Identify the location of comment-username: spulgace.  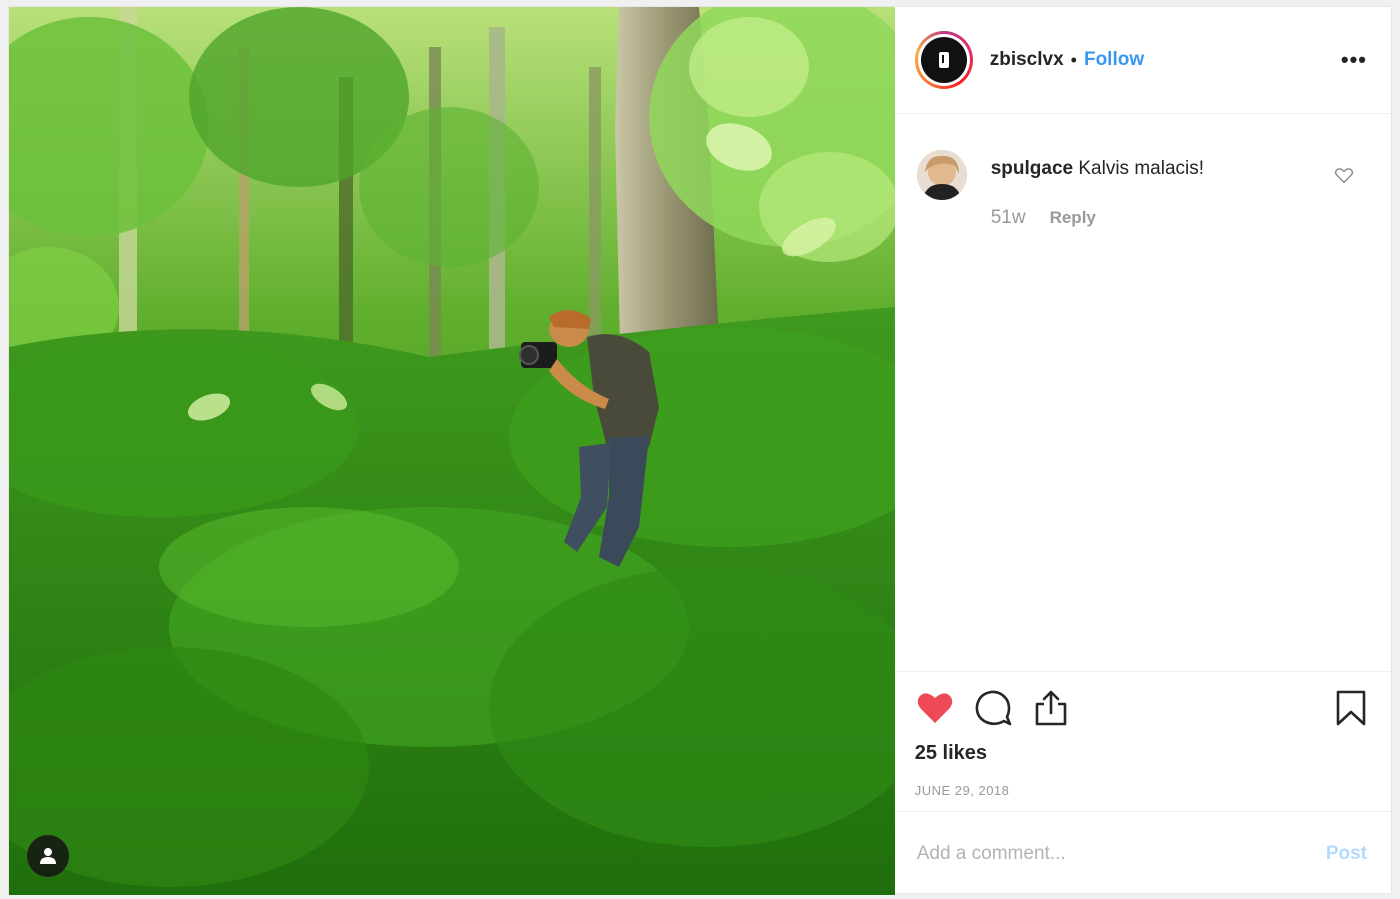
(1032, 168).